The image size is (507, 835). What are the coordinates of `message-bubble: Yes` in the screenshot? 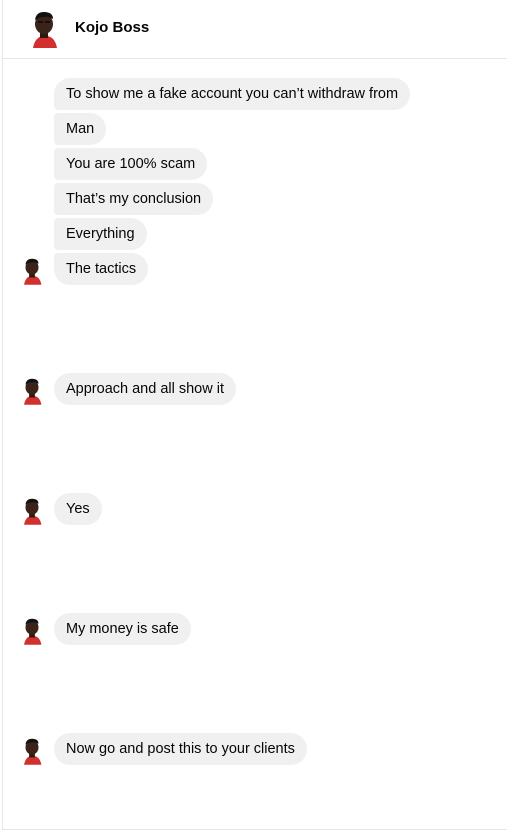 It's located at (78, 509).